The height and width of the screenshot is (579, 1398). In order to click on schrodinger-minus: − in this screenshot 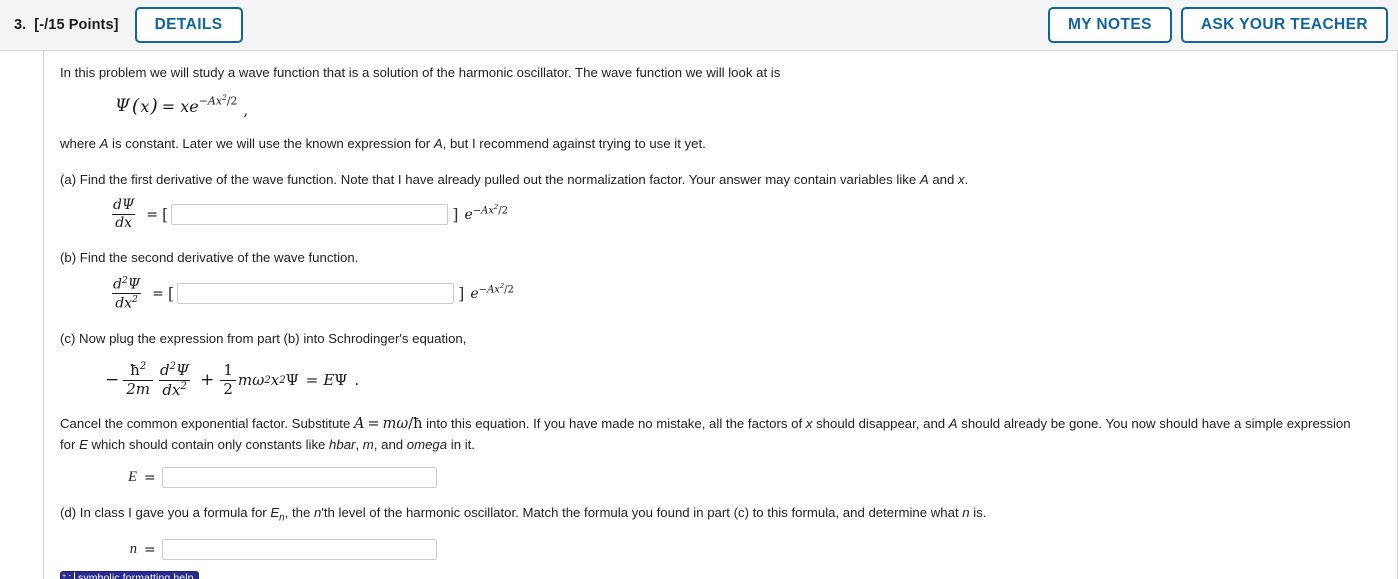, I will do `click(112, 380)`.